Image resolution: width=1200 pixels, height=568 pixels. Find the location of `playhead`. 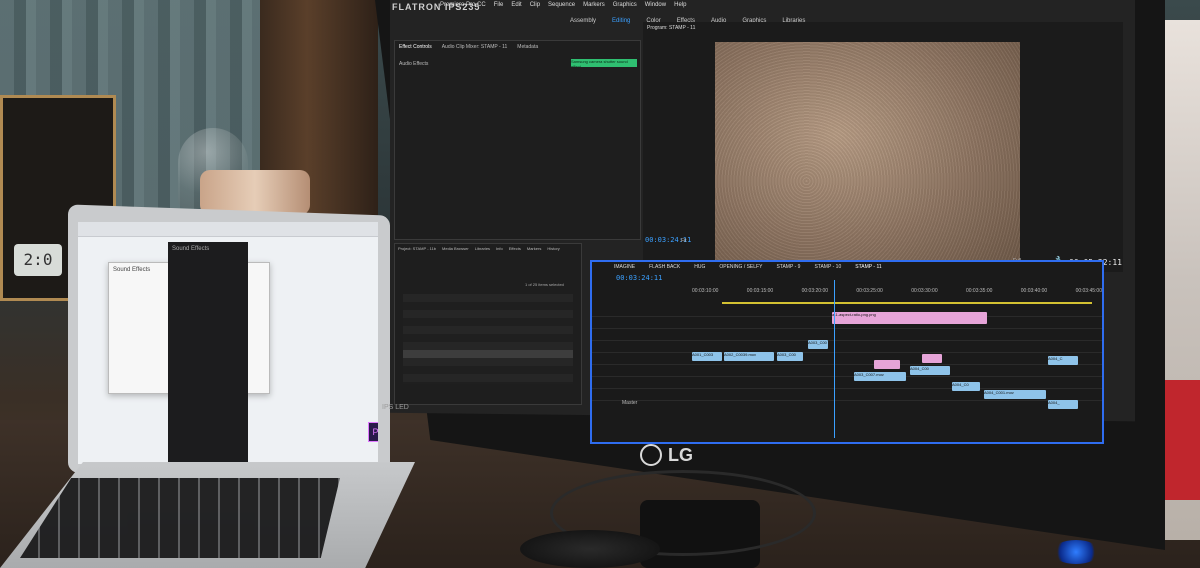

playhead is located at coordinates (834, 359).